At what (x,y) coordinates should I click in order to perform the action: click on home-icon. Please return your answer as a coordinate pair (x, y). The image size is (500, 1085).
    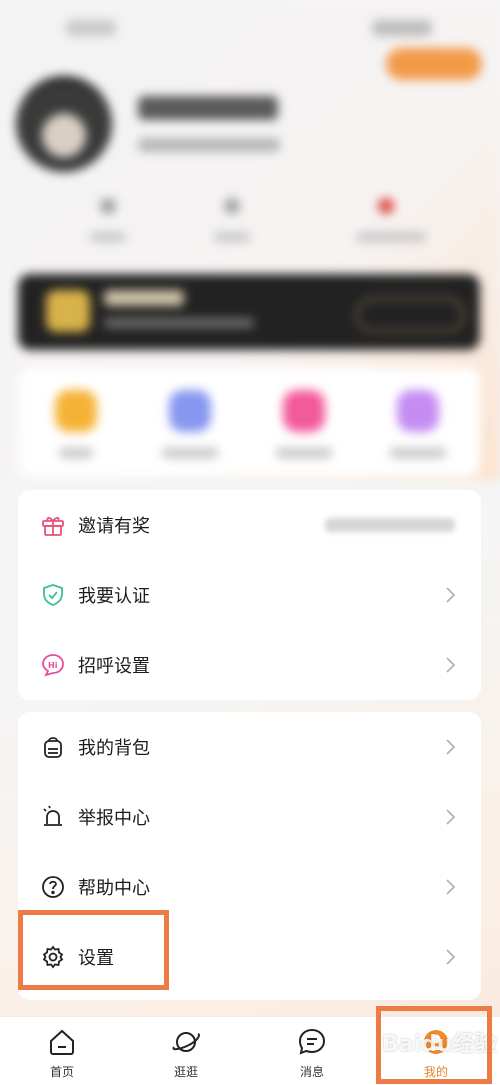
    Looking at the image, I should click on (62, 1042).